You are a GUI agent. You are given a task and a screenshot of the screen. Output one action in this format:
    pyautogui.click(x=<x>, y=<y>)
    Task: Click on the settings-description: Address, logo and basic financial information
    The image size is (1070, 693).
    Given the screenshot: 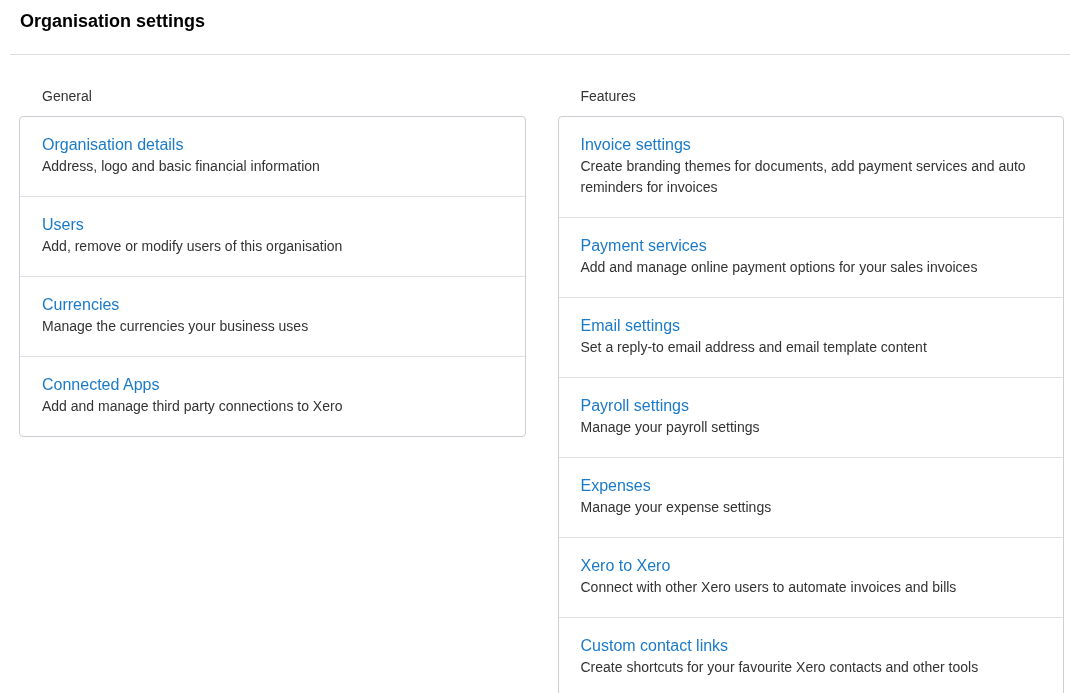 What is the action you would take?
    pyautogui.click(x=181, y=166)
    